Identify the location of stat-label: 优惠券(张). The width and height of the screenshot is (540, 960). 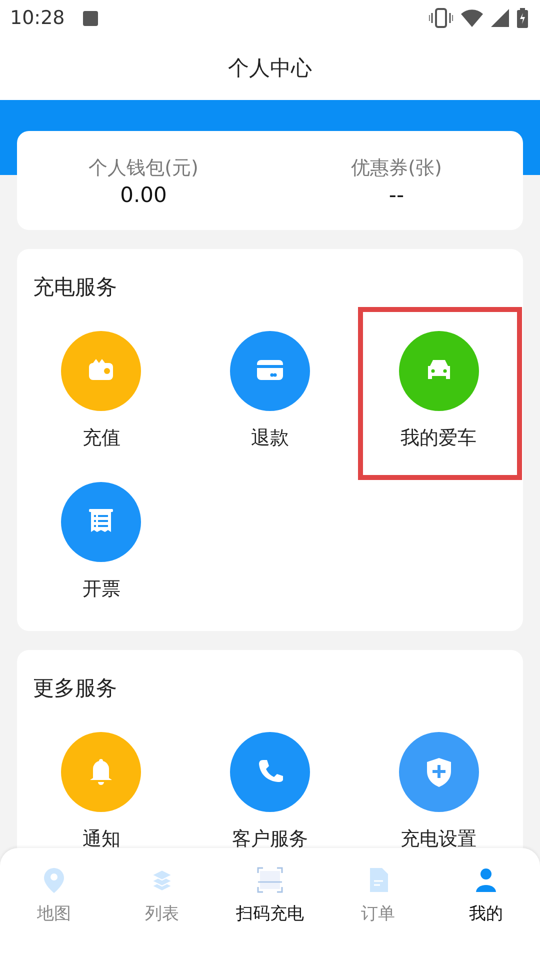
(396, 168).